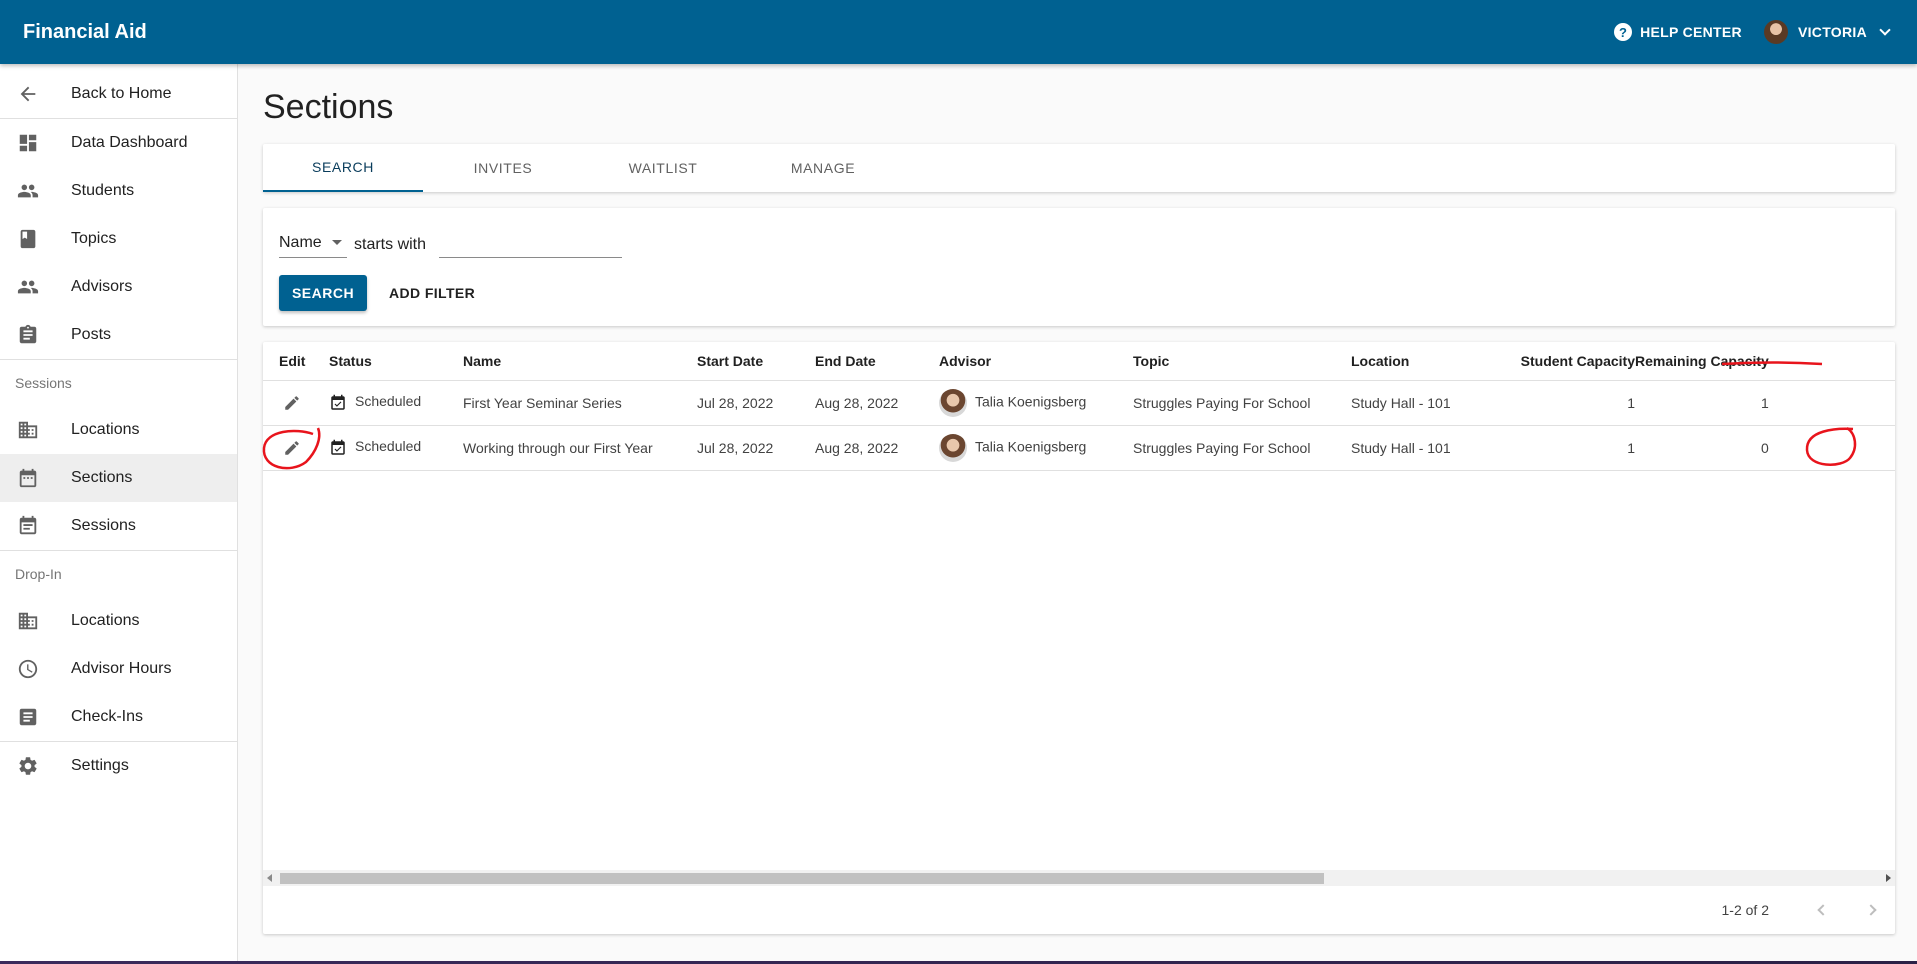  What do you see at coordinates (38, 574) in the screenshot?
I see `sidebar-section-drop-in: Drop-In` at bounding box center [38, 574].